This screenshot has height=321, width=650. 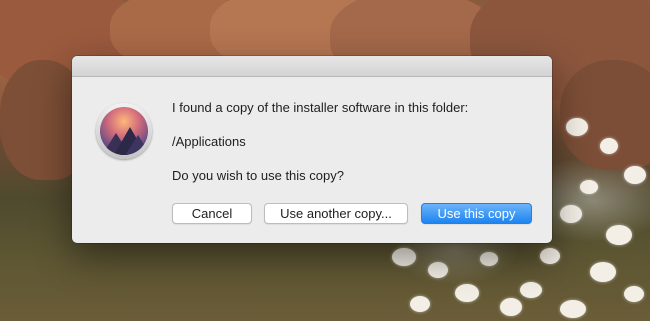 I want to click on use-this-copy-button: Use this copy, so click(x=476, y=213).